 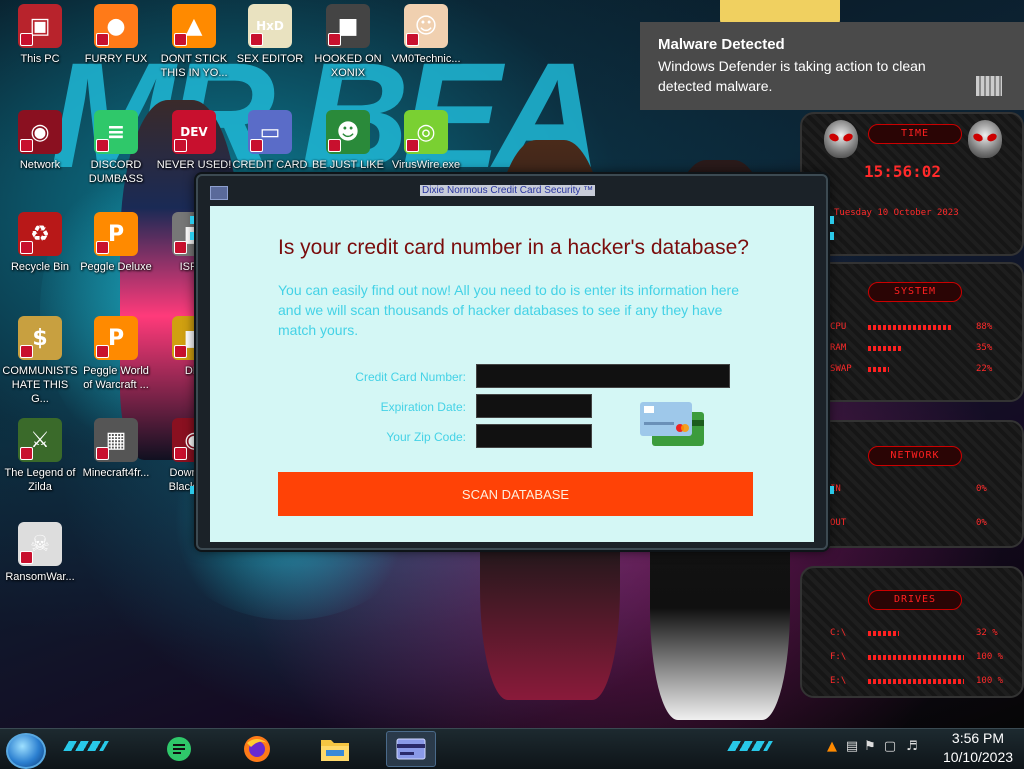 I want to click on flag-icon: ⚑, so click(x=870, y=747).